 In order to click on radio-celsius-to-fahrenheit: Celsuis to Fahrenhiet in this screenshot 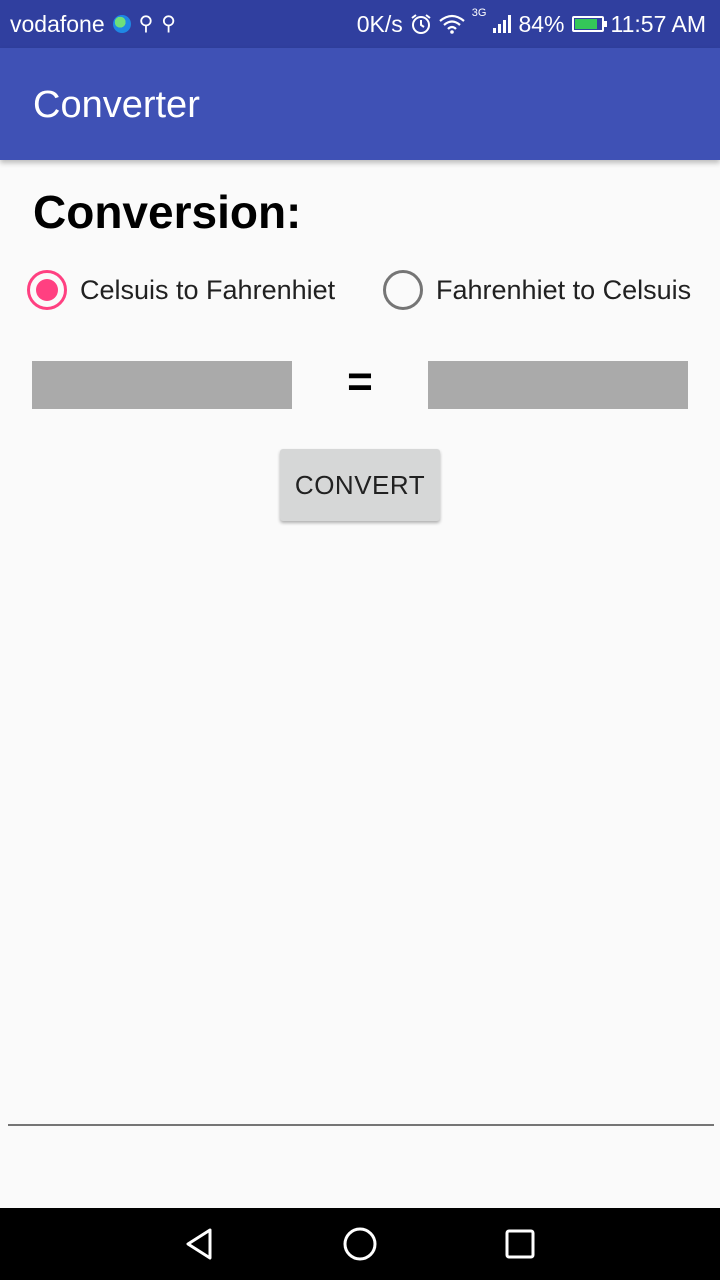, I will do `click(181, 290)`.